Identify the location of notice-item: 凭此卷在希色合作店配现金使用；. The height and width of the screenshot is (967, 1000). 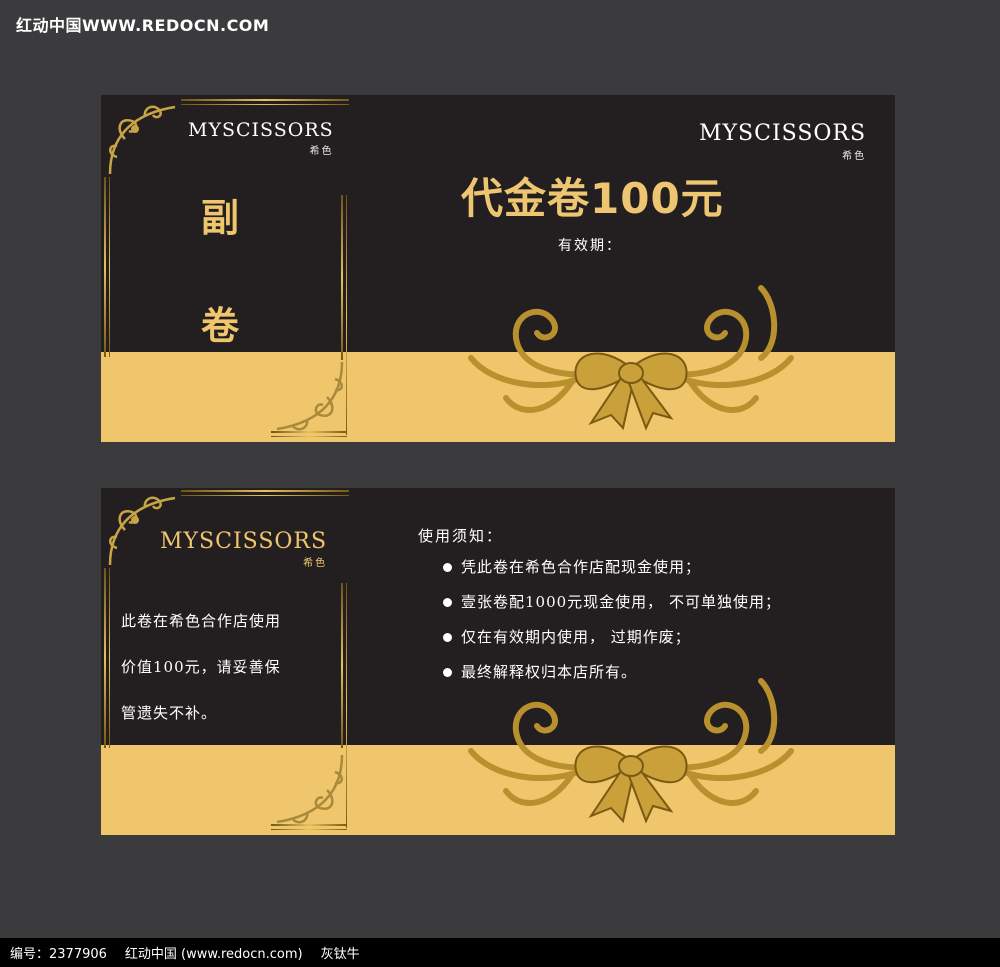
(612, 567).